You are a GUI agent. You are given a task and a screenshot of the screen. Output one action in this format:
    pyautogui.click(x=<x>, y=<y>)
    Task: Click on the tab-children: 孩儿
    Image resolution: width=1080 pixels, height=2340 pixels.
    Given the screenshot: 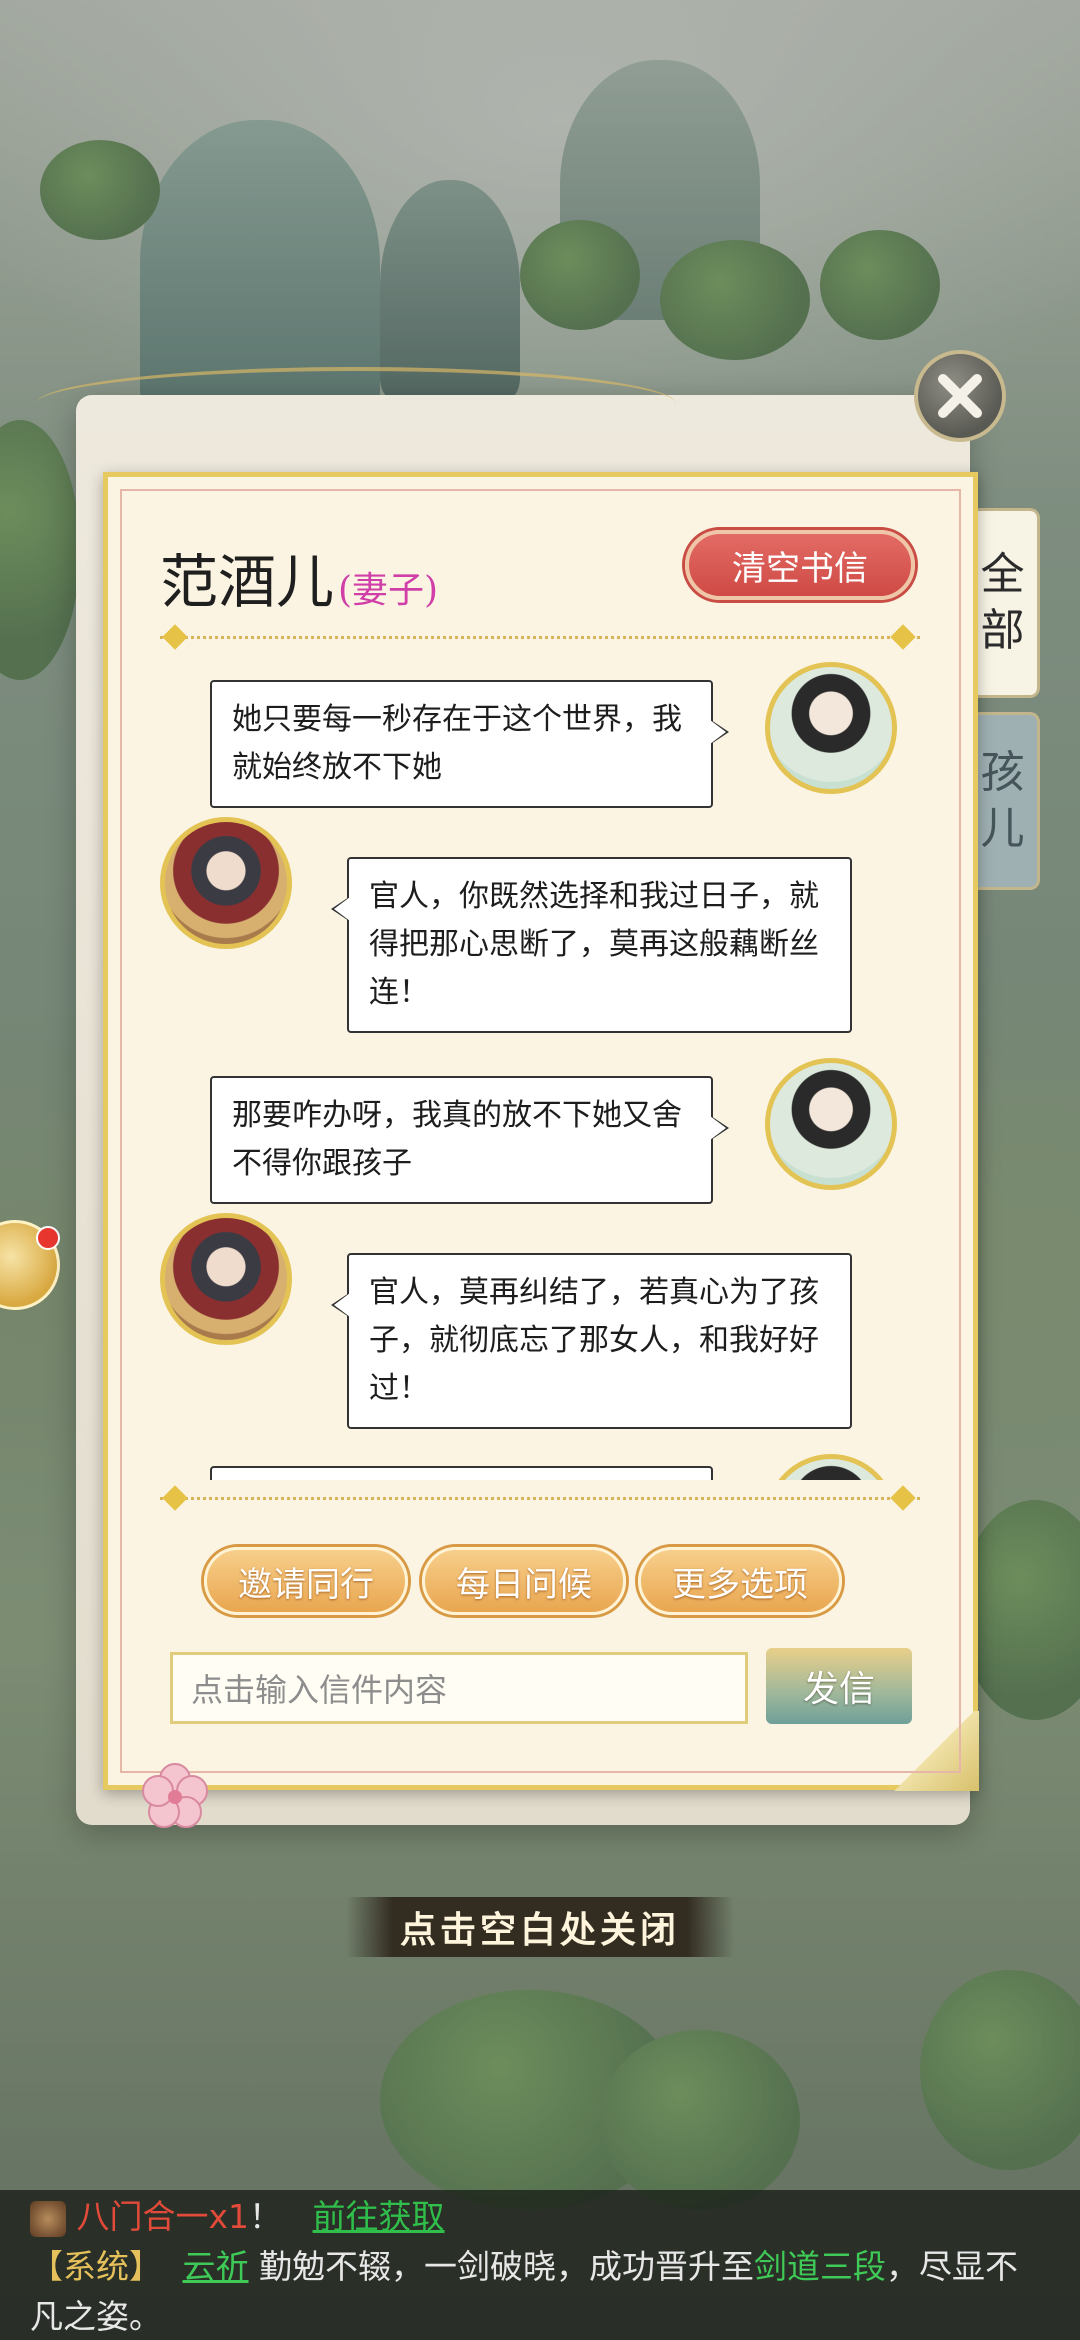 What is the action you would take?
    pyautogui.click(x=1004, y=801)
    